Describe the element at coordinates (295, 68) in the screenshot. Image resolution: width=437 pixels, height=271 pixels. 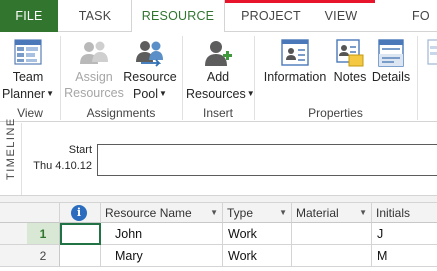
I see `information-button: Information` at that location.